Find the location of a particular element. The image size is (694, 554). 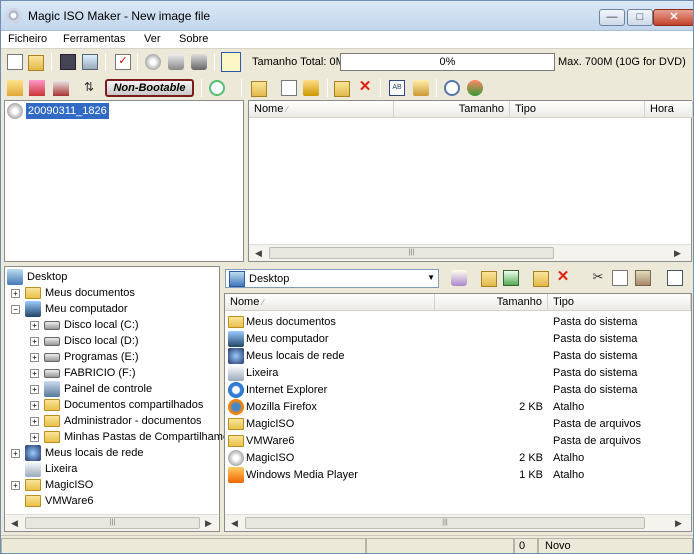

open-folder-icon is located at coordinates (36, 63).